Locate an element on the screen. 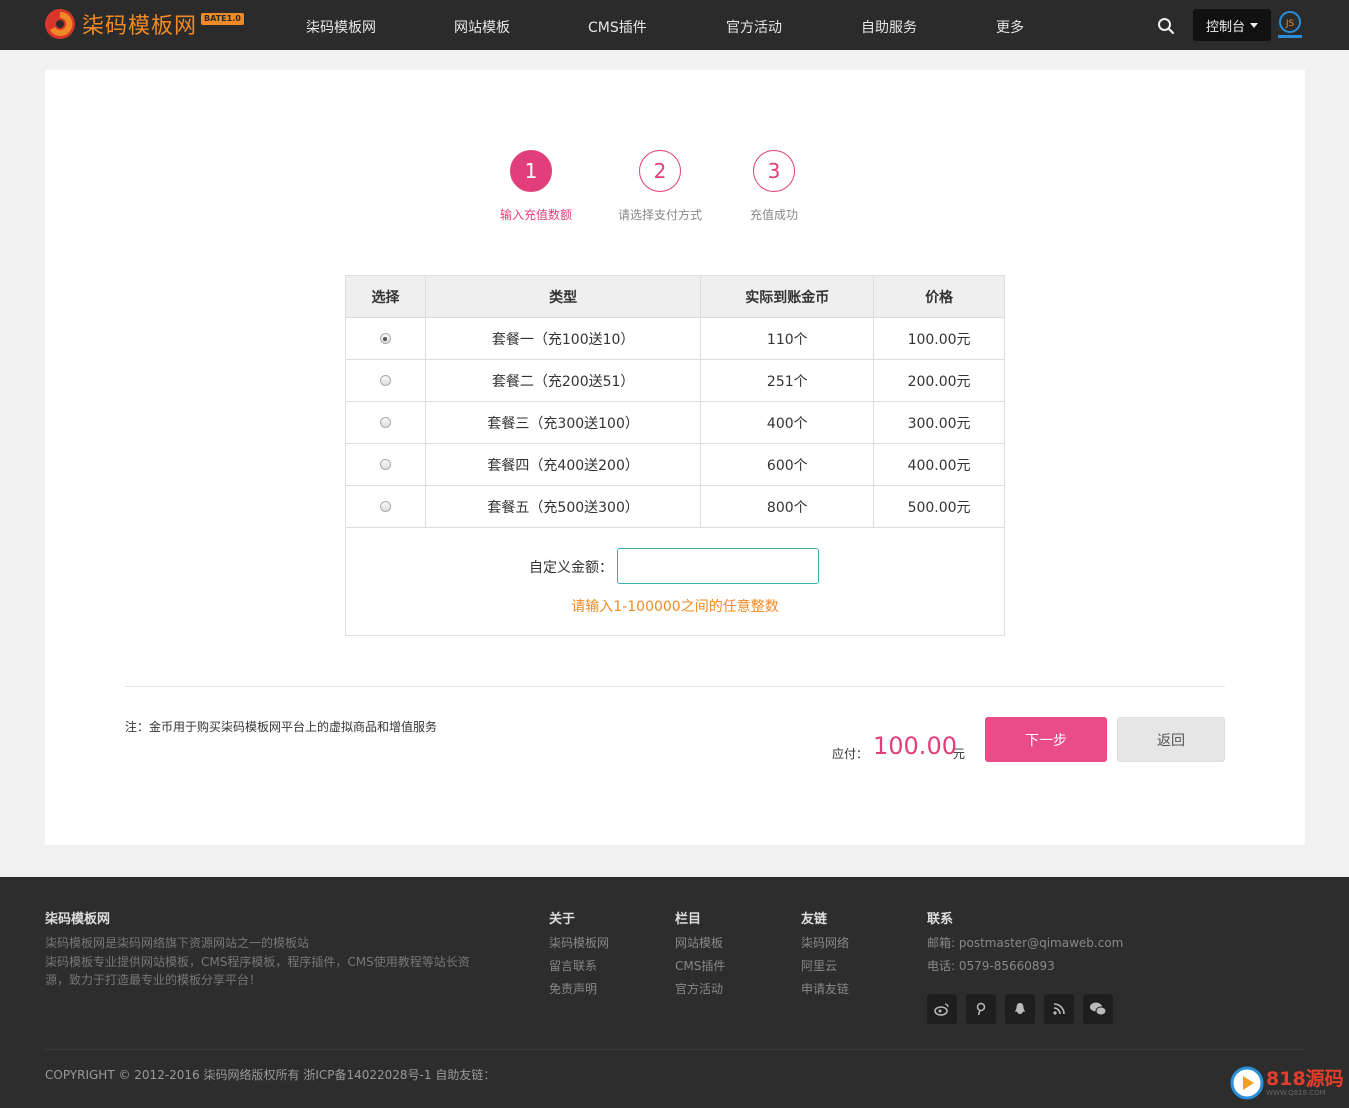 This screenshot has width=1349, height=1108. footer-brand-title: 柒码模板网 is located at coordinates (78, 919).